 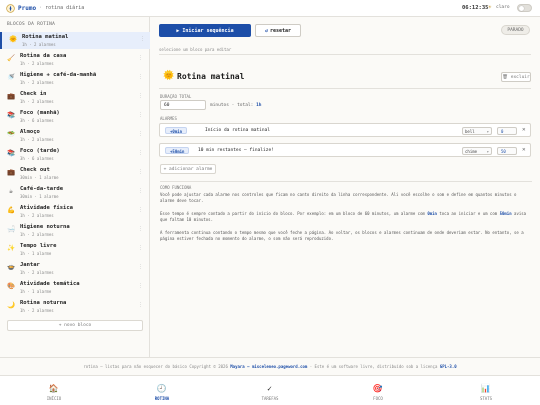 I want to click on broom-icon: 🧹, so click(x=11, y=58).